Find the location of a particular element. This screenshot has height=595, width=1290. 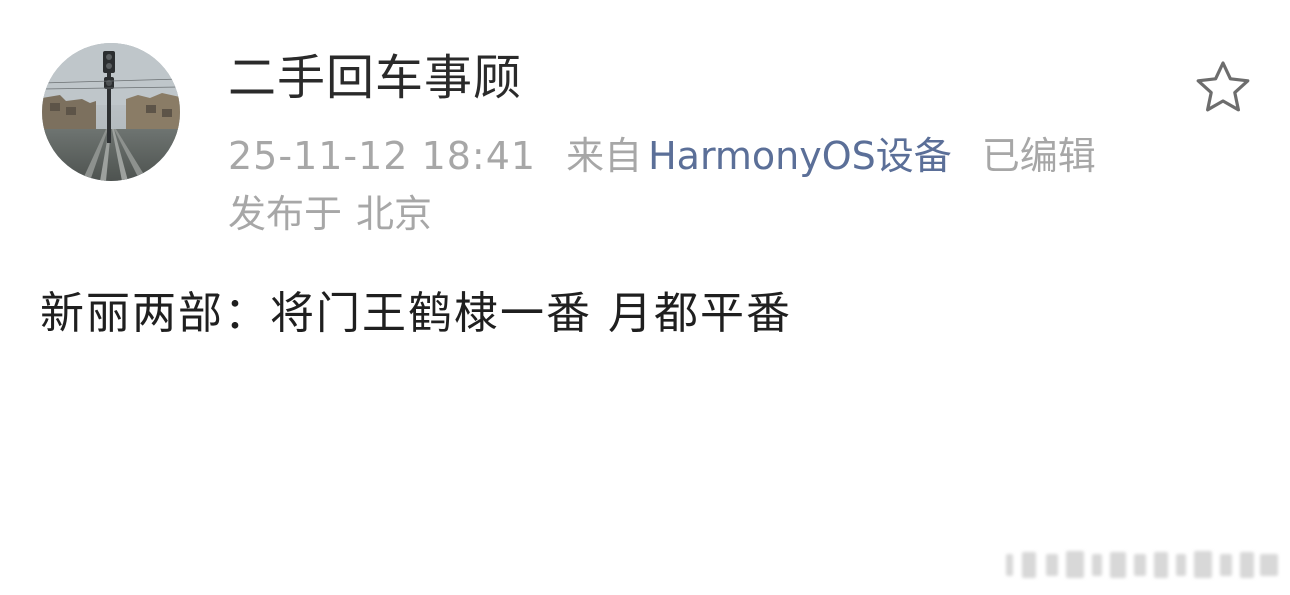

source-prefix: 来自 is located at coordinates (604, 156).